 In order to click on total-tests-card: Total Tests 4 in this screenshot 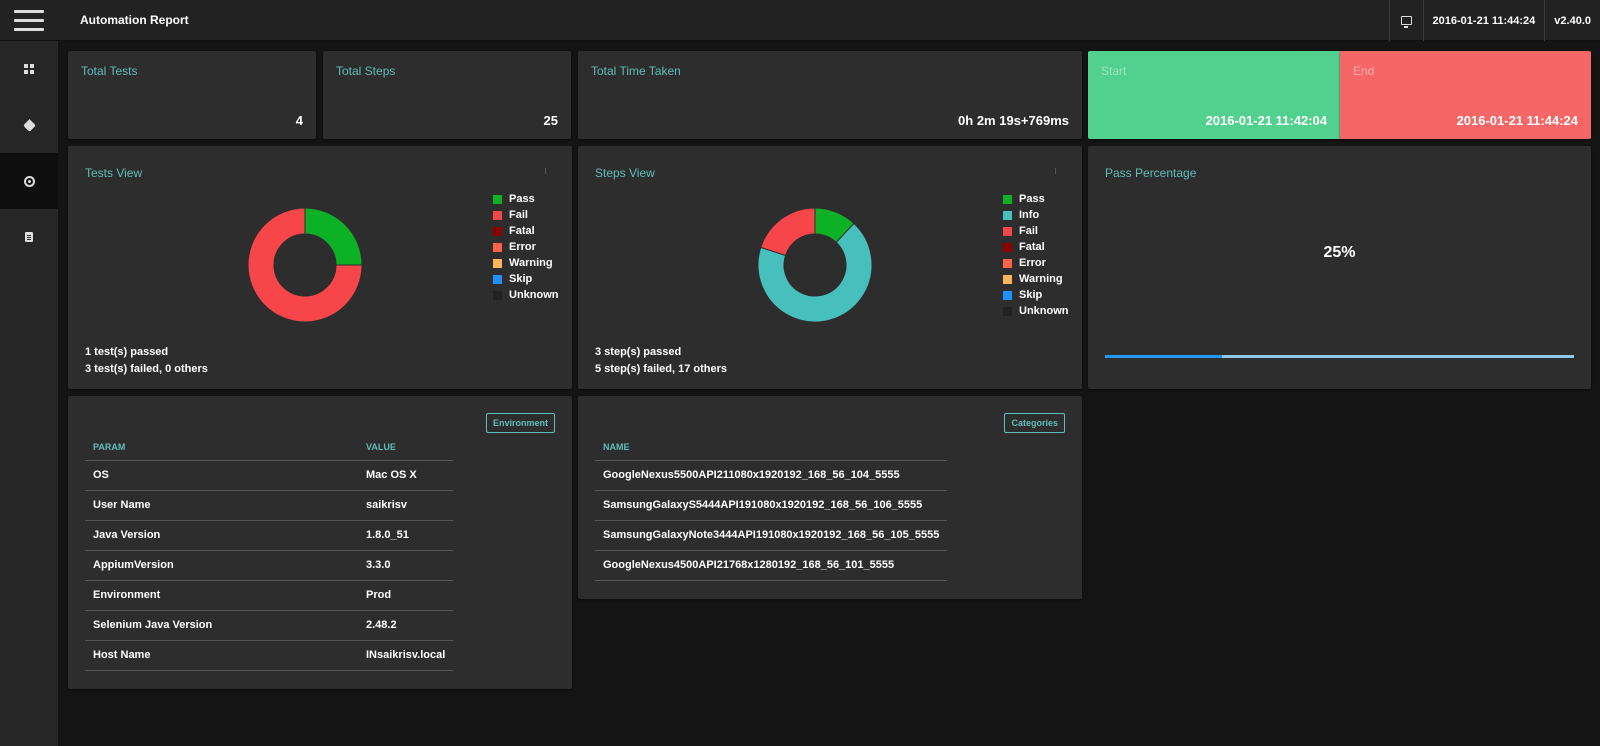, I will do `click(192, 95)`.